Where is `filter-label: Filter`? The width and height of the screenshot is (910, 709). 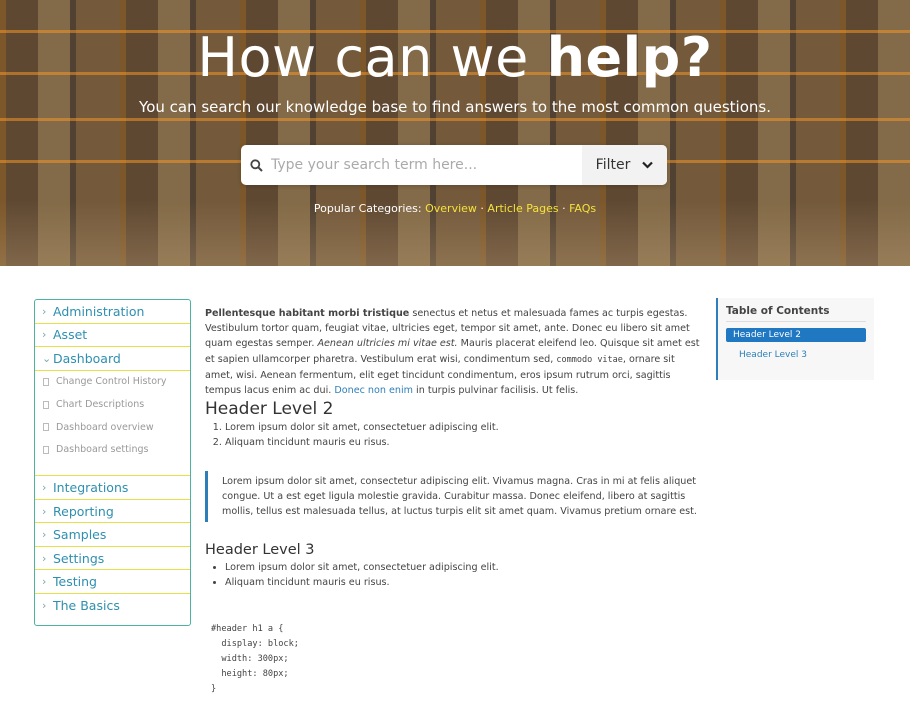 filter-label: Filter is located at coordinates (613, 165).